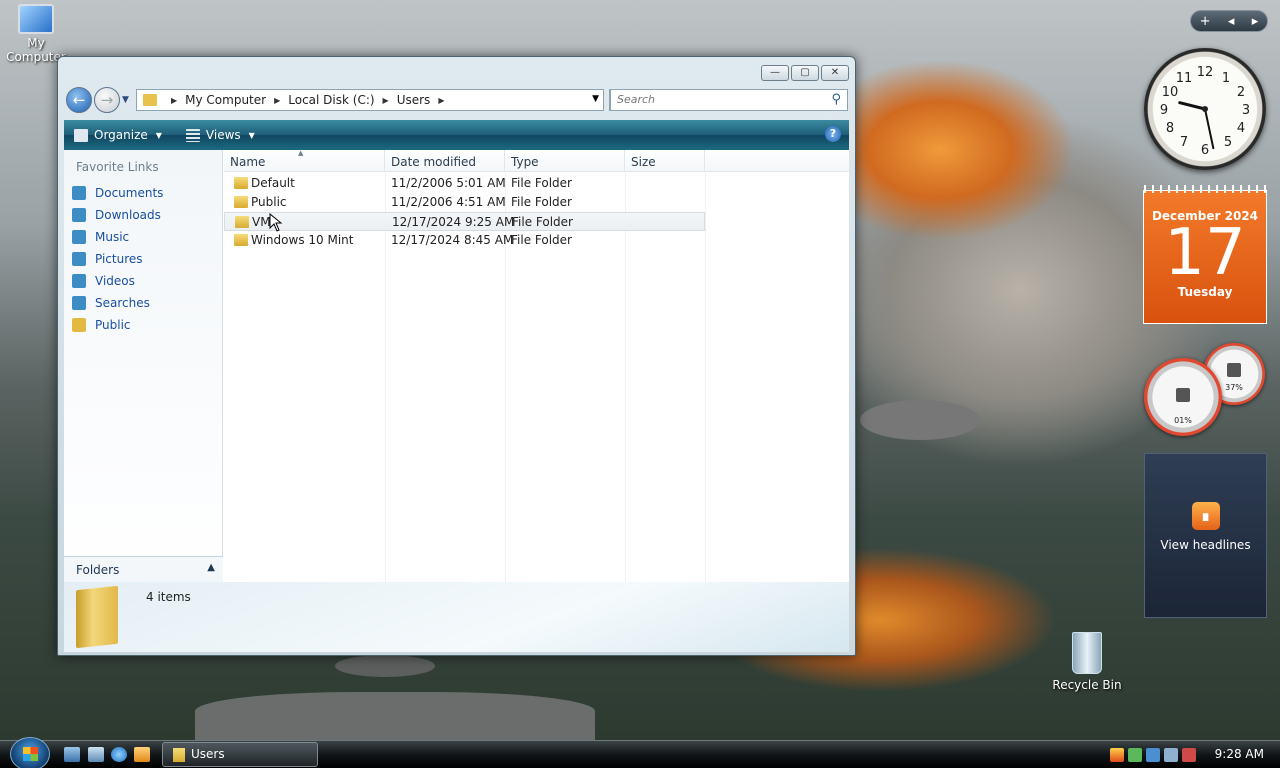  I want to click on previous-button: ◂, so click(1231, 21).